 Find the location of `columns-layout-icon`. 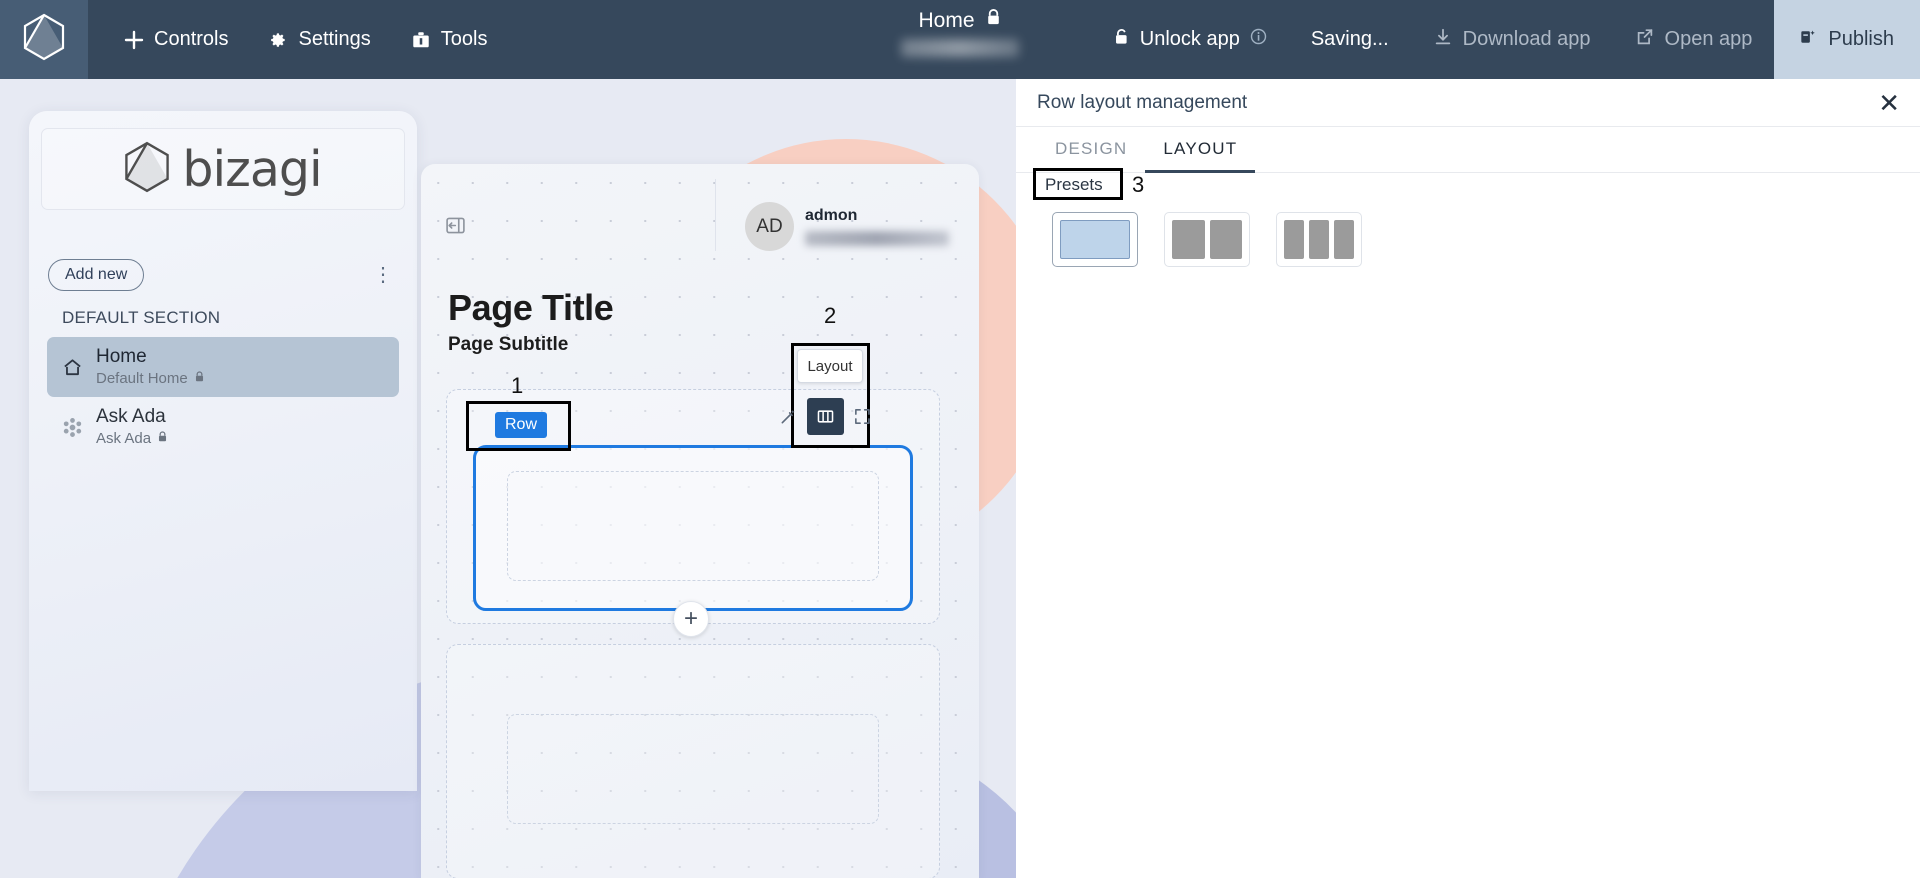

columns-layout-icon is located at coordinates (825, 416).